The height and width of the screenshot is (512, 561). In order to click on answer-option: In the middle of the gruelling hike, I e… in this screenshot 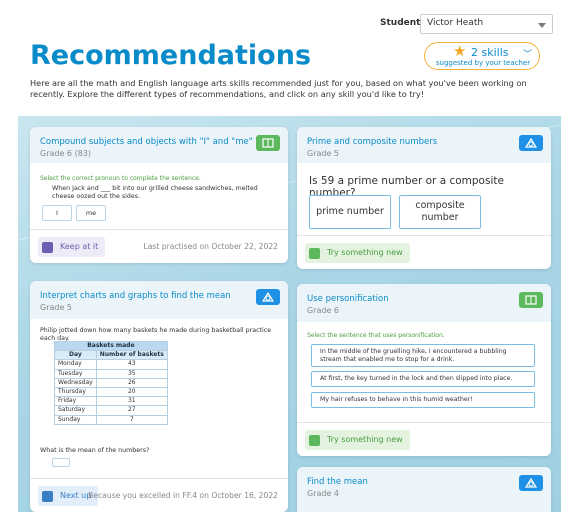, I will do `click(423, 355)`.